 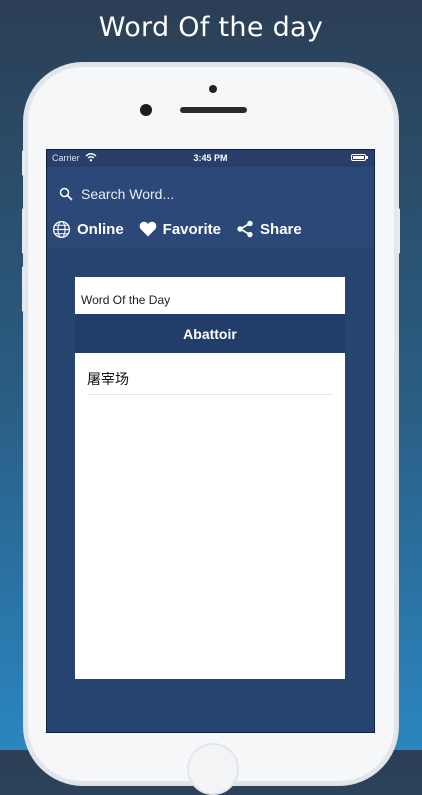 What do you see at coordinates (213, 89) in the screenshot?
I see `phone-sensor` at bounding box center [213, 89].